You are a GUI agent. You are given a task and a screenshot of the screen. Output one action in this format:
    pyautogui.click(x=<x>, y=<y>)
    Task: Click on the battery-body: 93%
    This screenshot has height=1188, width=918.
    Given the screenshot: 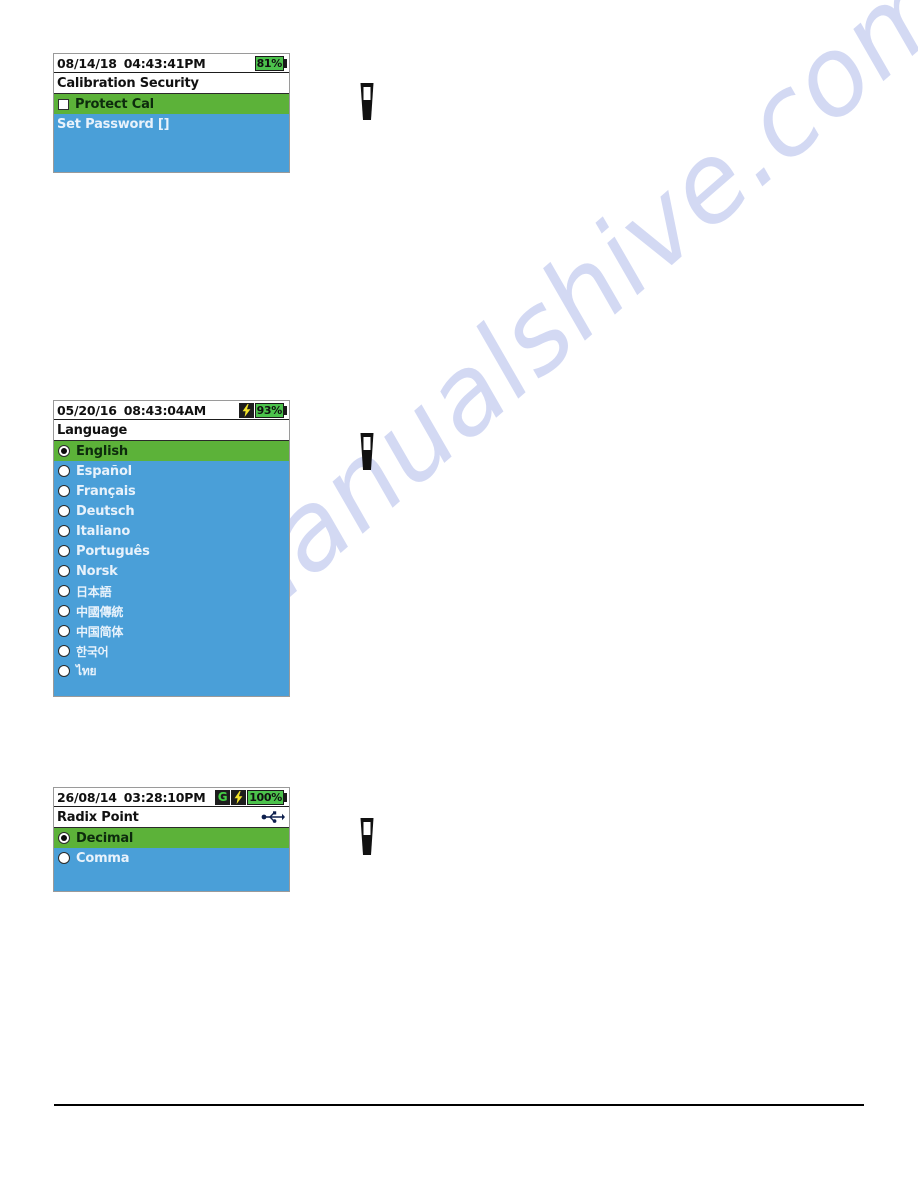 What is the action you would take?
    pyautogui.click(x=269, y=410)
    